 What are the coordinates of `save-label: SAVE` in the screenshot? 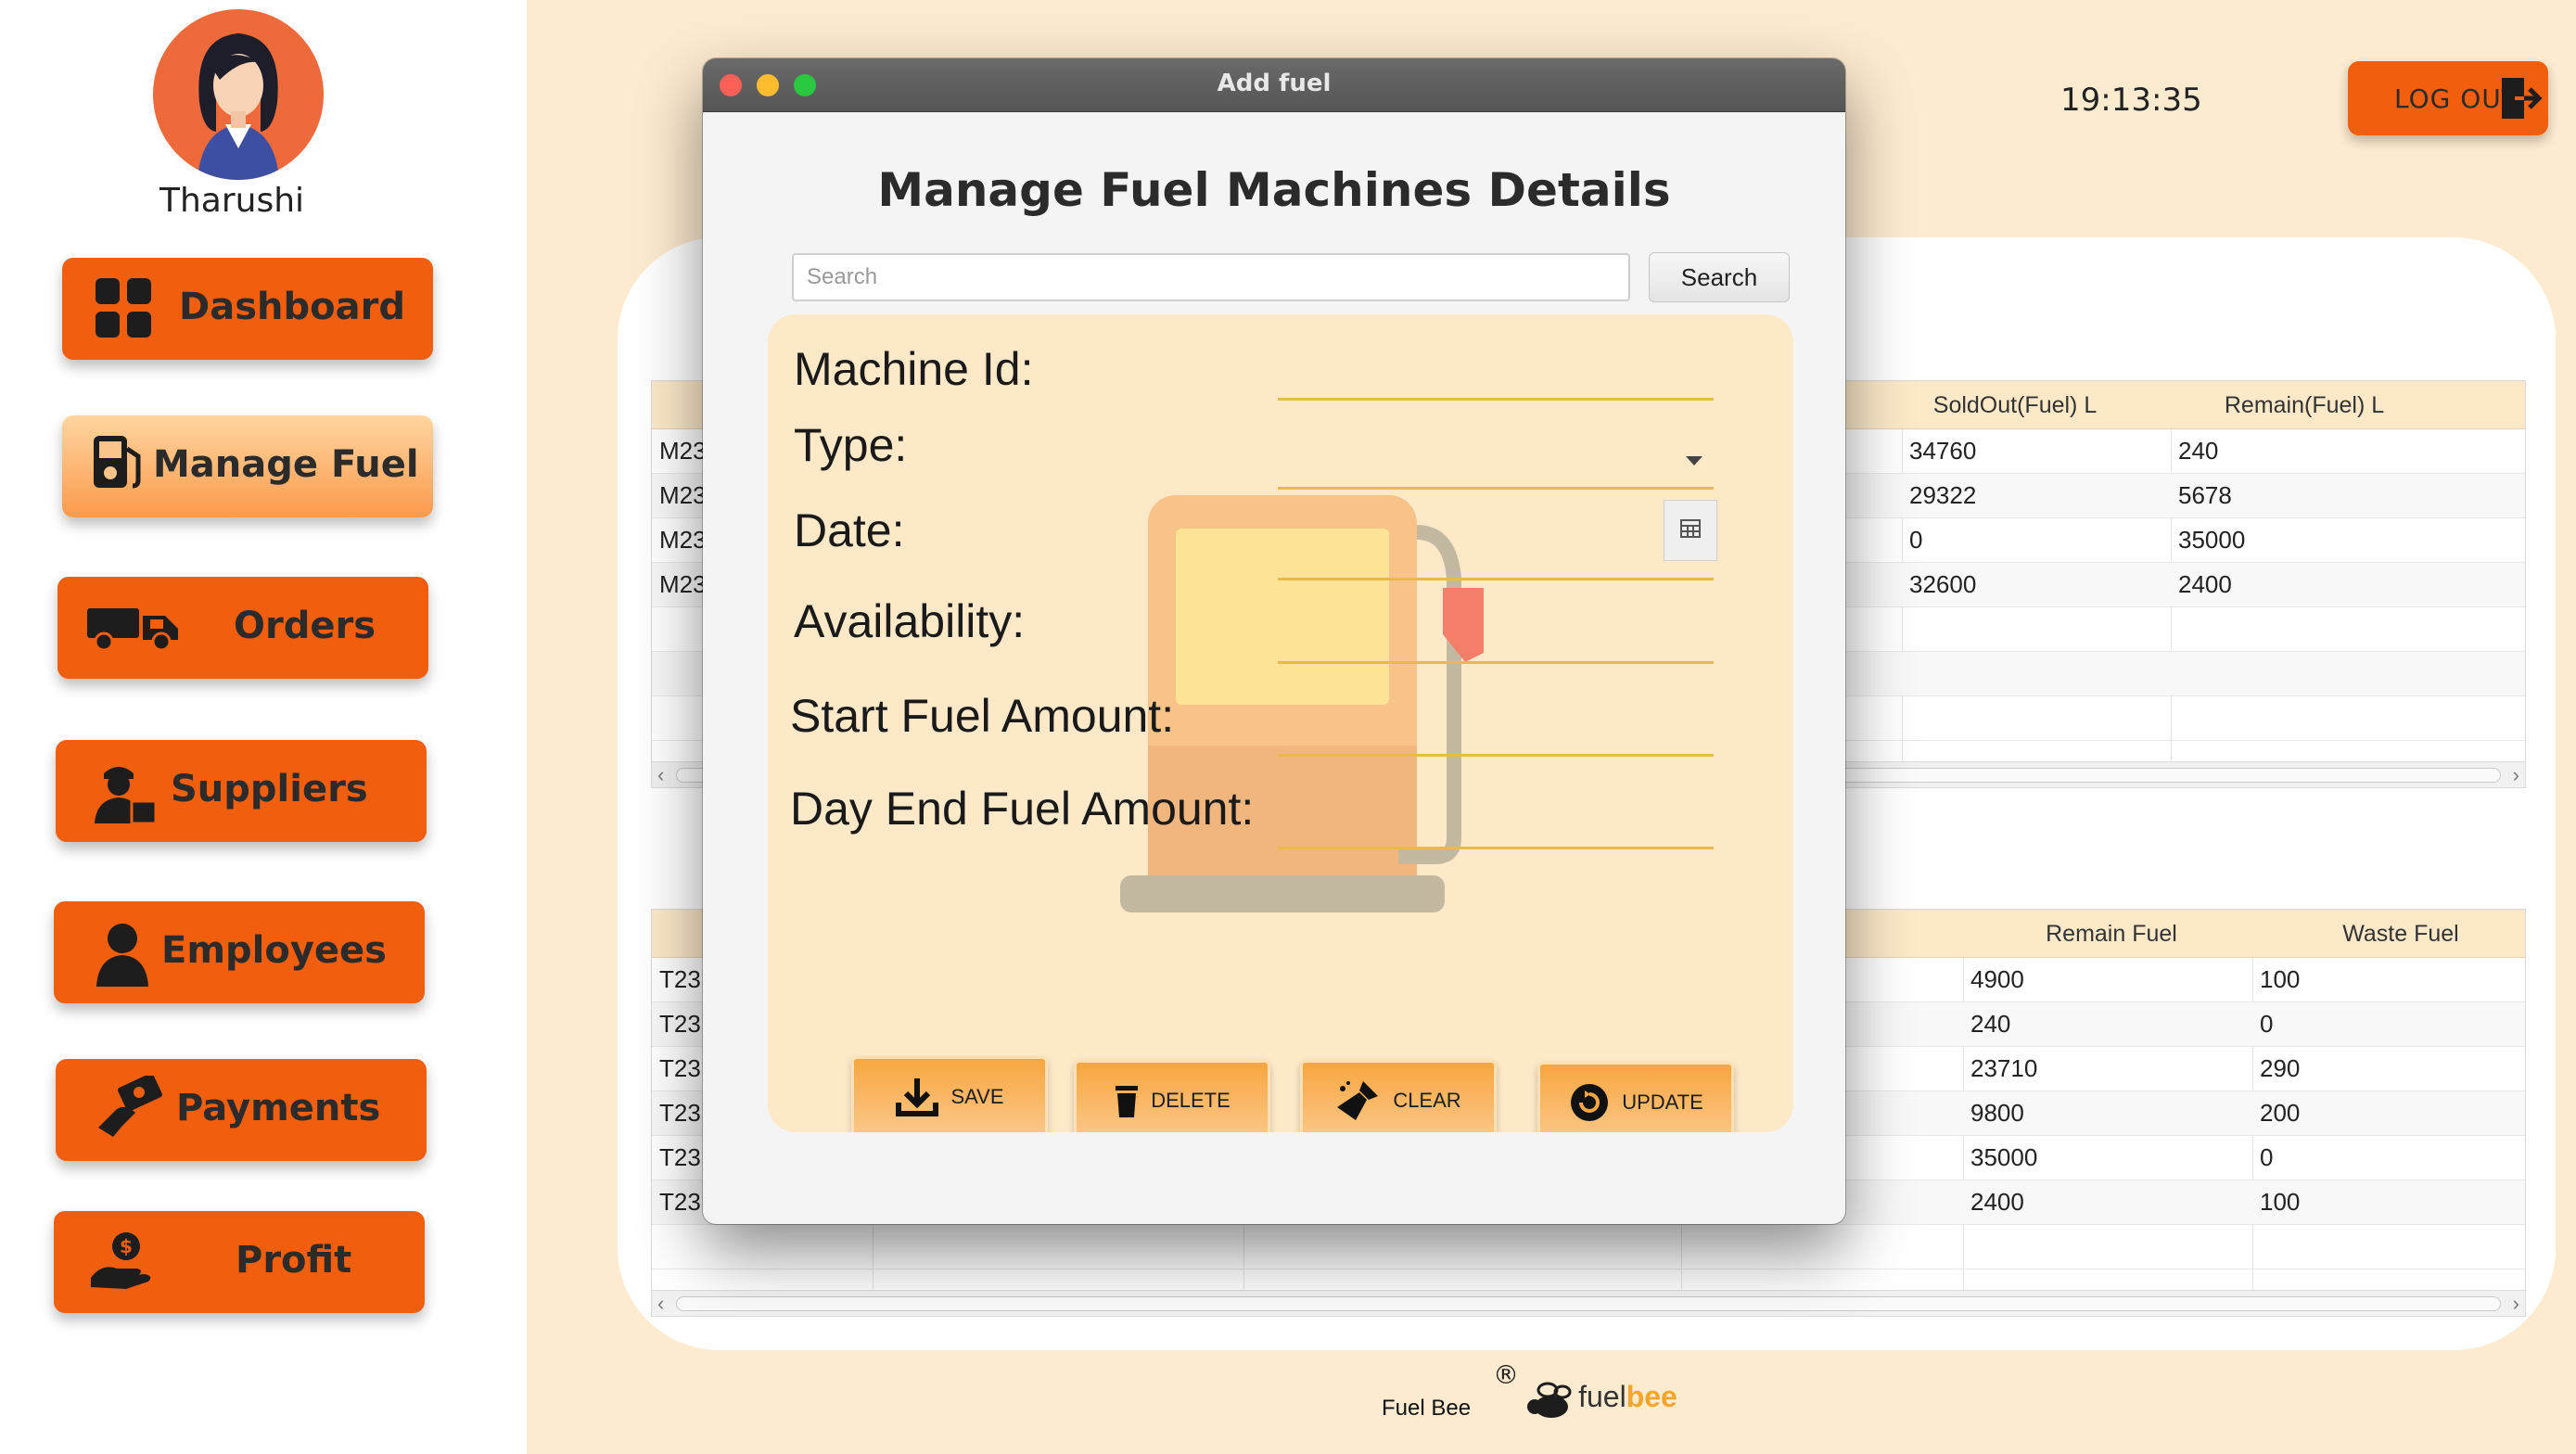 It's located at (977, 1096).